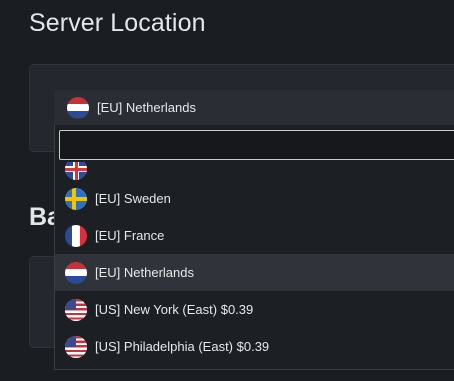 The height and width of the screenshot is (381, 454). I want to click on option-label: [US] New York (East) $0.39, so click(174, 309).